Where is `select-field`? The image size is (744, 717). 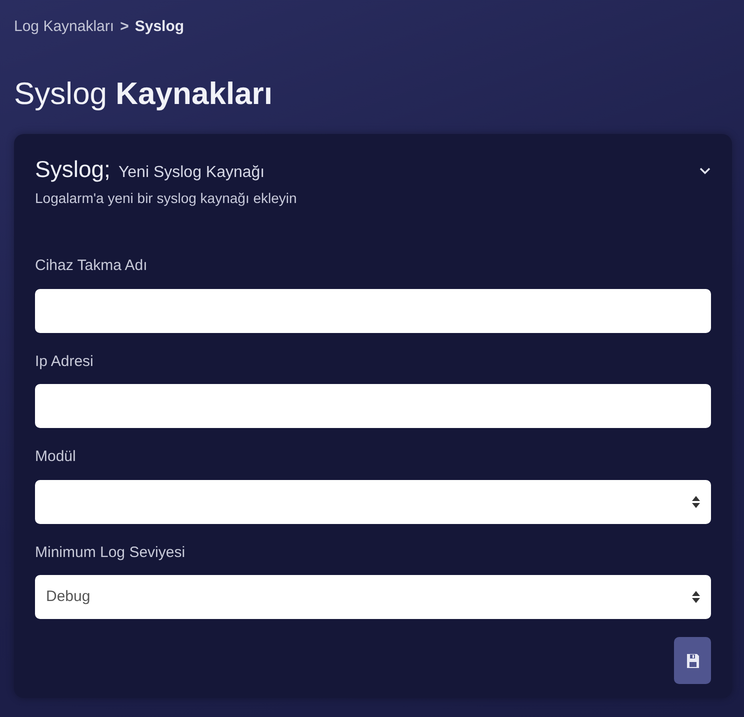
select-field is located at coordinates (373, 502).